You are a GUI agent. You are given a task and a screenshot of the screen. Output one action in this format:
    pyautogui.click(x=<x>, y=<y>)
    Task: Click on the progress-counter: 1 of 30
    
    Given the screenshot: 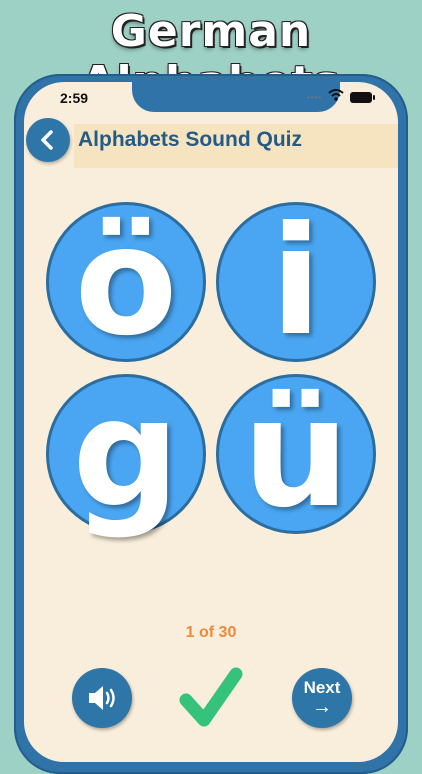 What is the action you would take?
    pyautogui.click(x=211, y=632)
    